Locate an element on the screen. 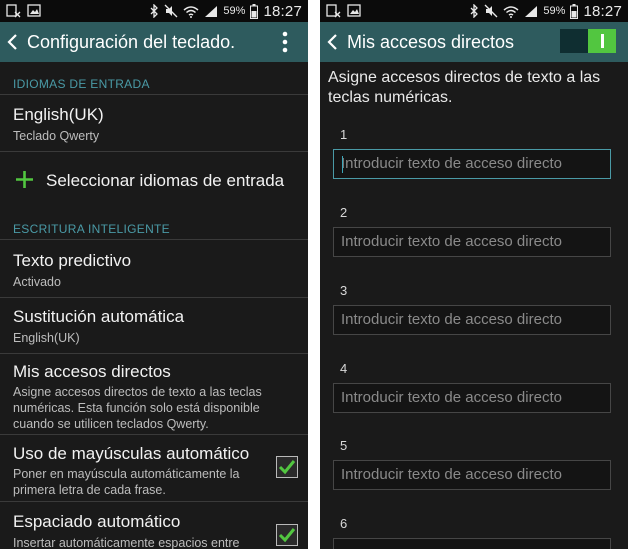 The width and height of the screenshot is (628, 549). shortcut-field-5: Introducir texto de acceso directo is located at coordinates (472, 475).